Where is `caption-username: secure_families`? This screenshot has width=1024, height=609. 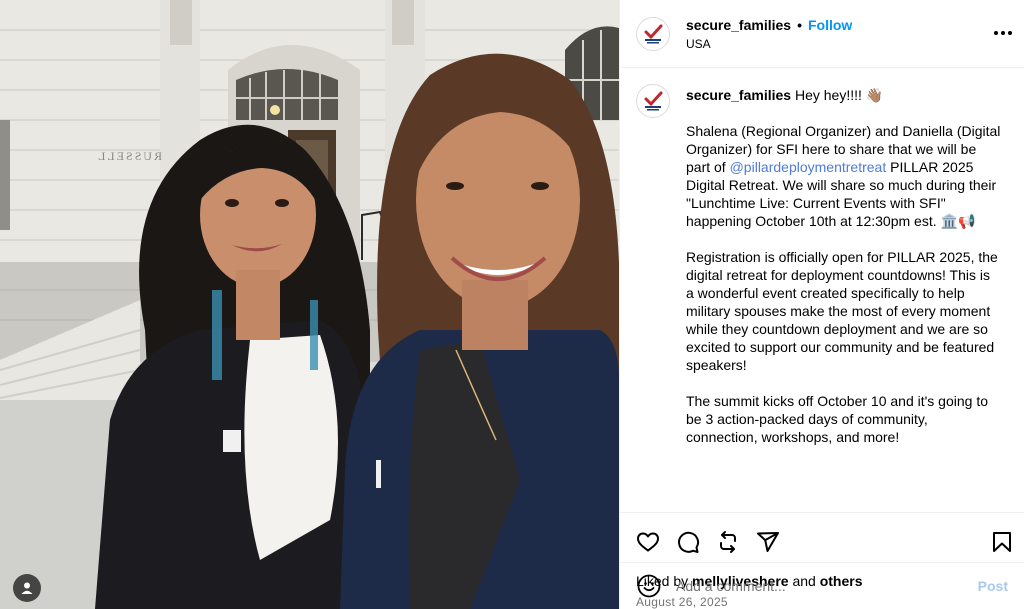 caption-username: secure_families is located at coordinates (738, 95).